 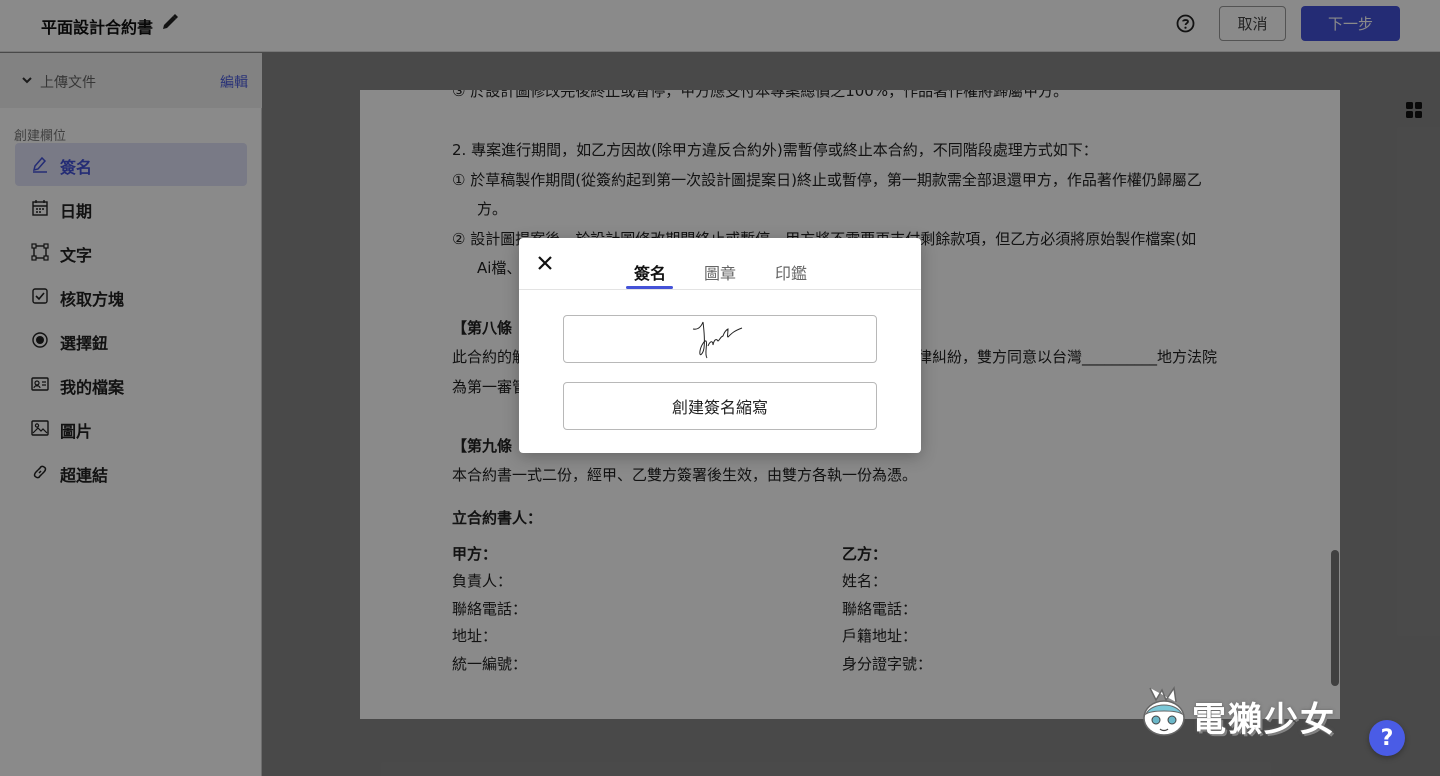 What do you see at coordinates (1164, 710) in the screenshot?
I see `mascot-icon` at bounding box center [1164, 710].